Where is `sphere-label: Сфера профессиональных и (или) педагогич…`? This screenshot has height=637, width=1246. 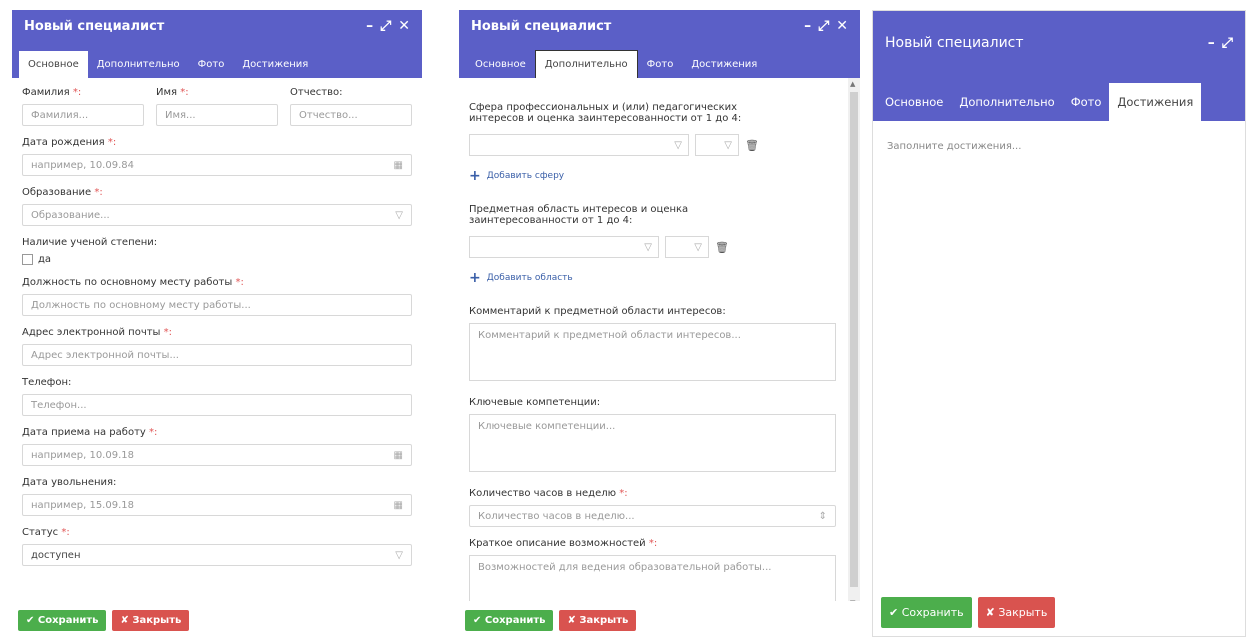
sphere-label: Сфера профессиональных и (или) педагогич… is located at coordinates (605, 113).